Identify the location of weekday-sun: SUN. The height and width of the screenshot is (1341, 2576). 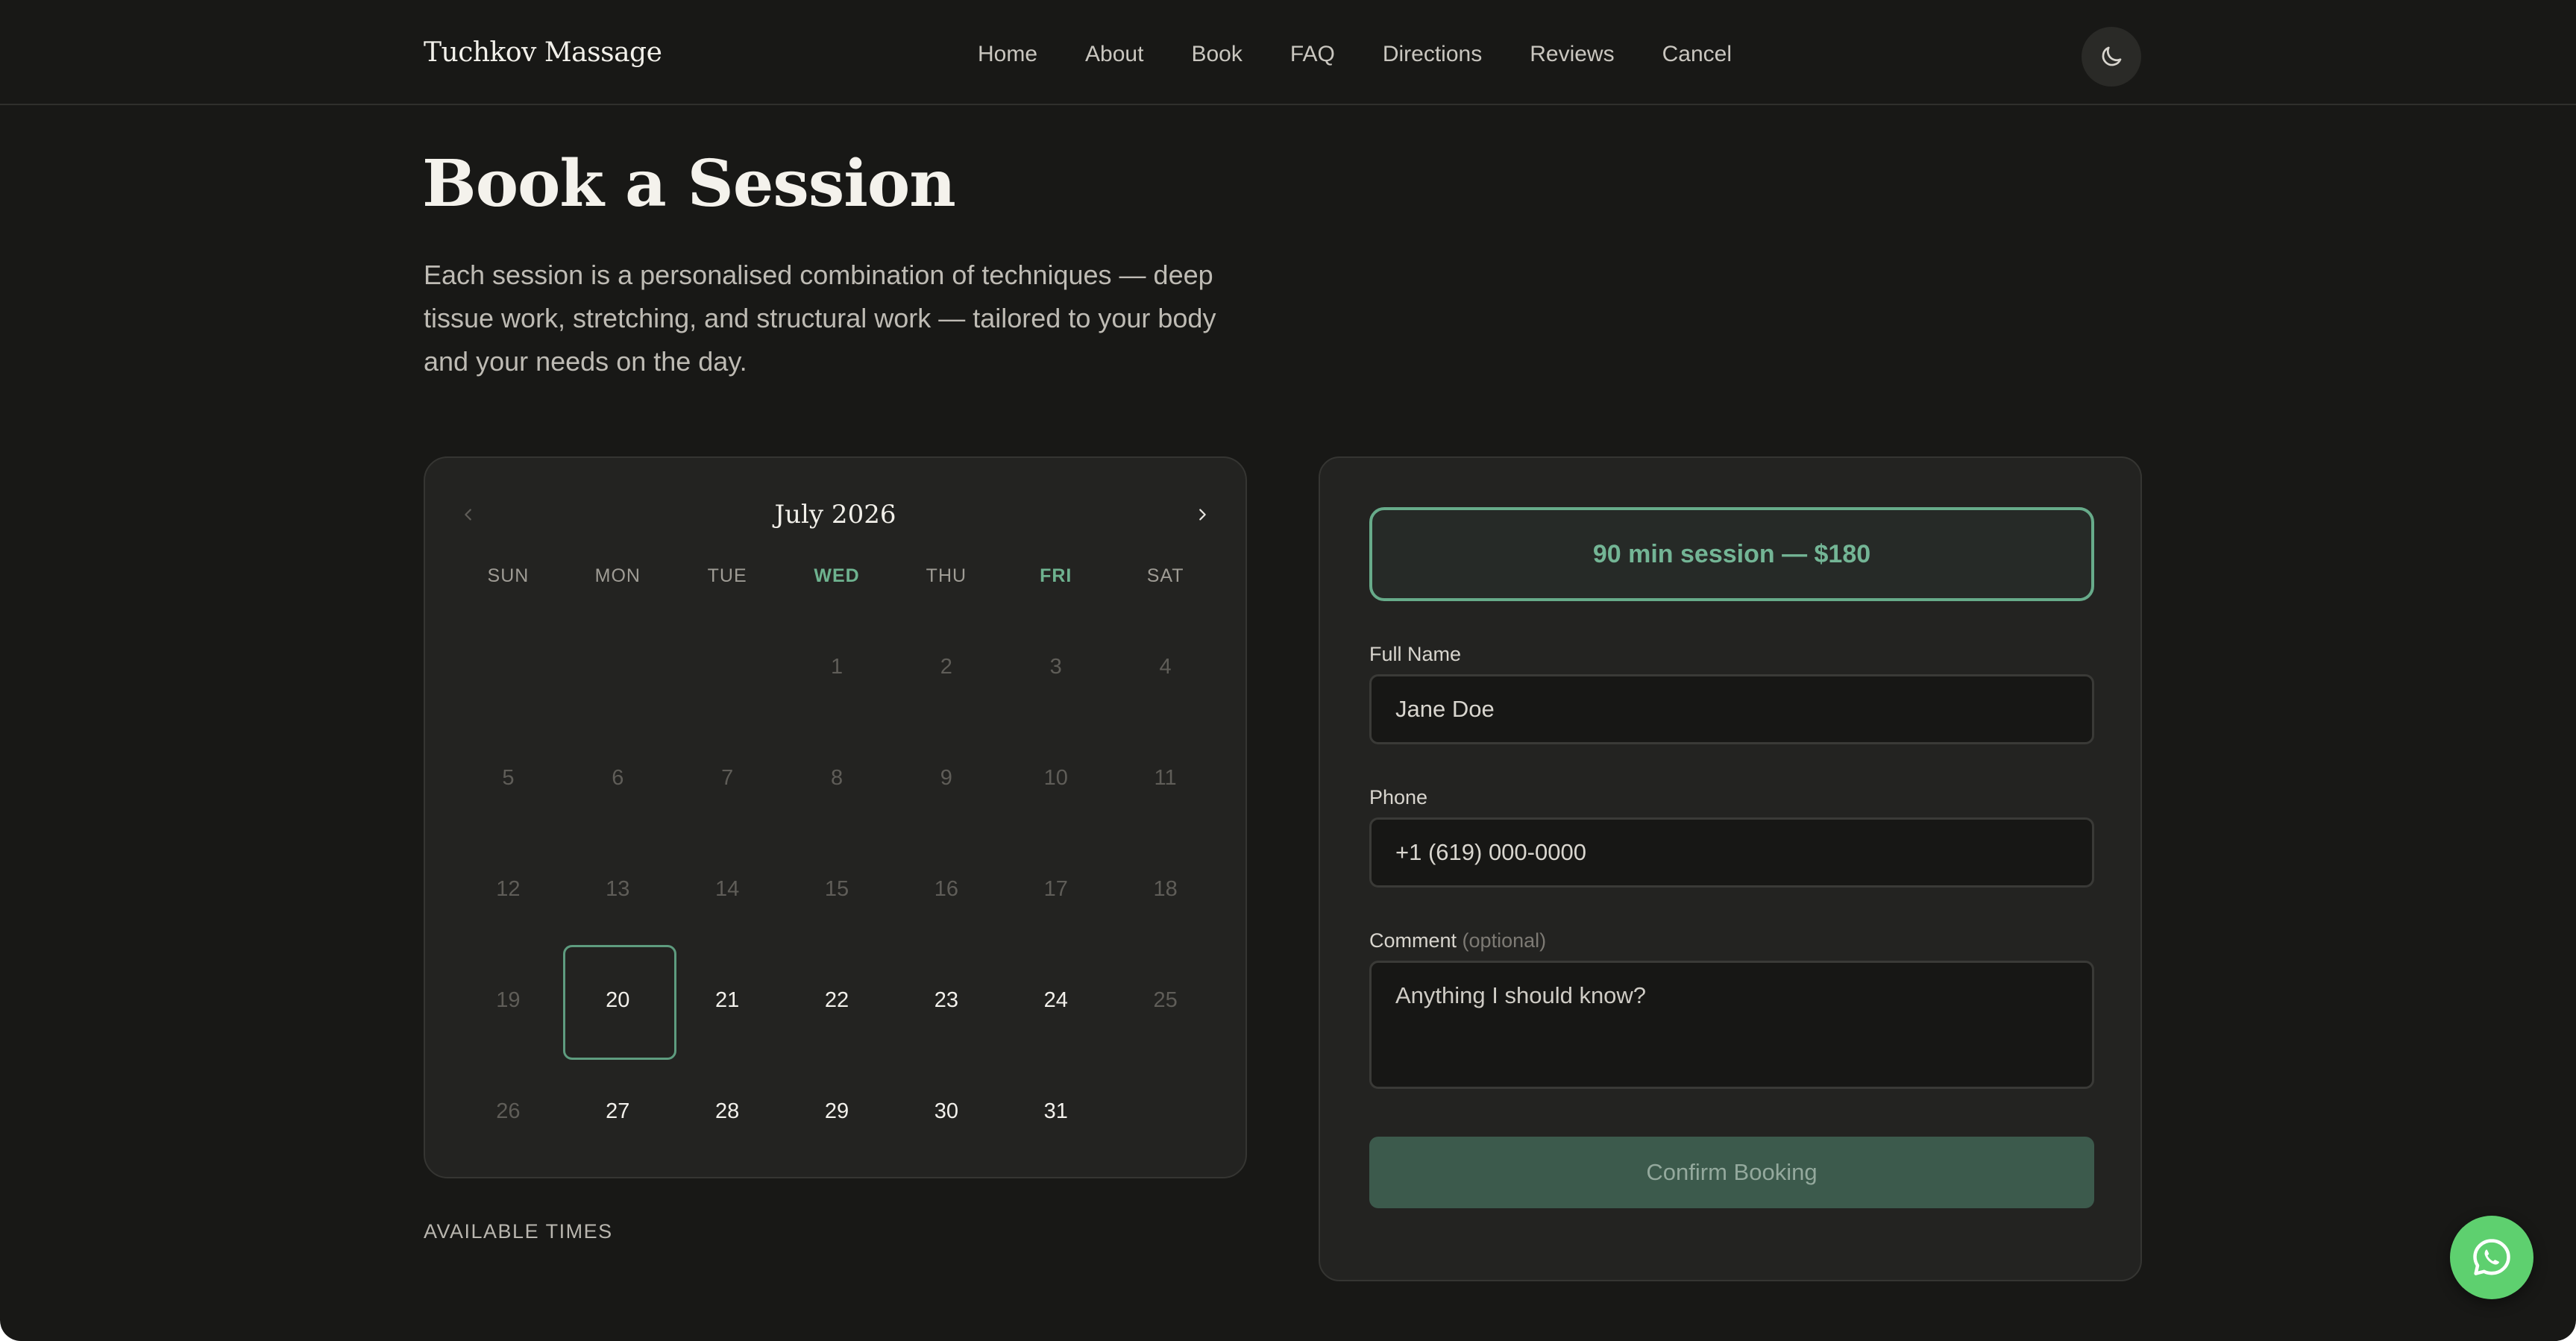
(508, 575).